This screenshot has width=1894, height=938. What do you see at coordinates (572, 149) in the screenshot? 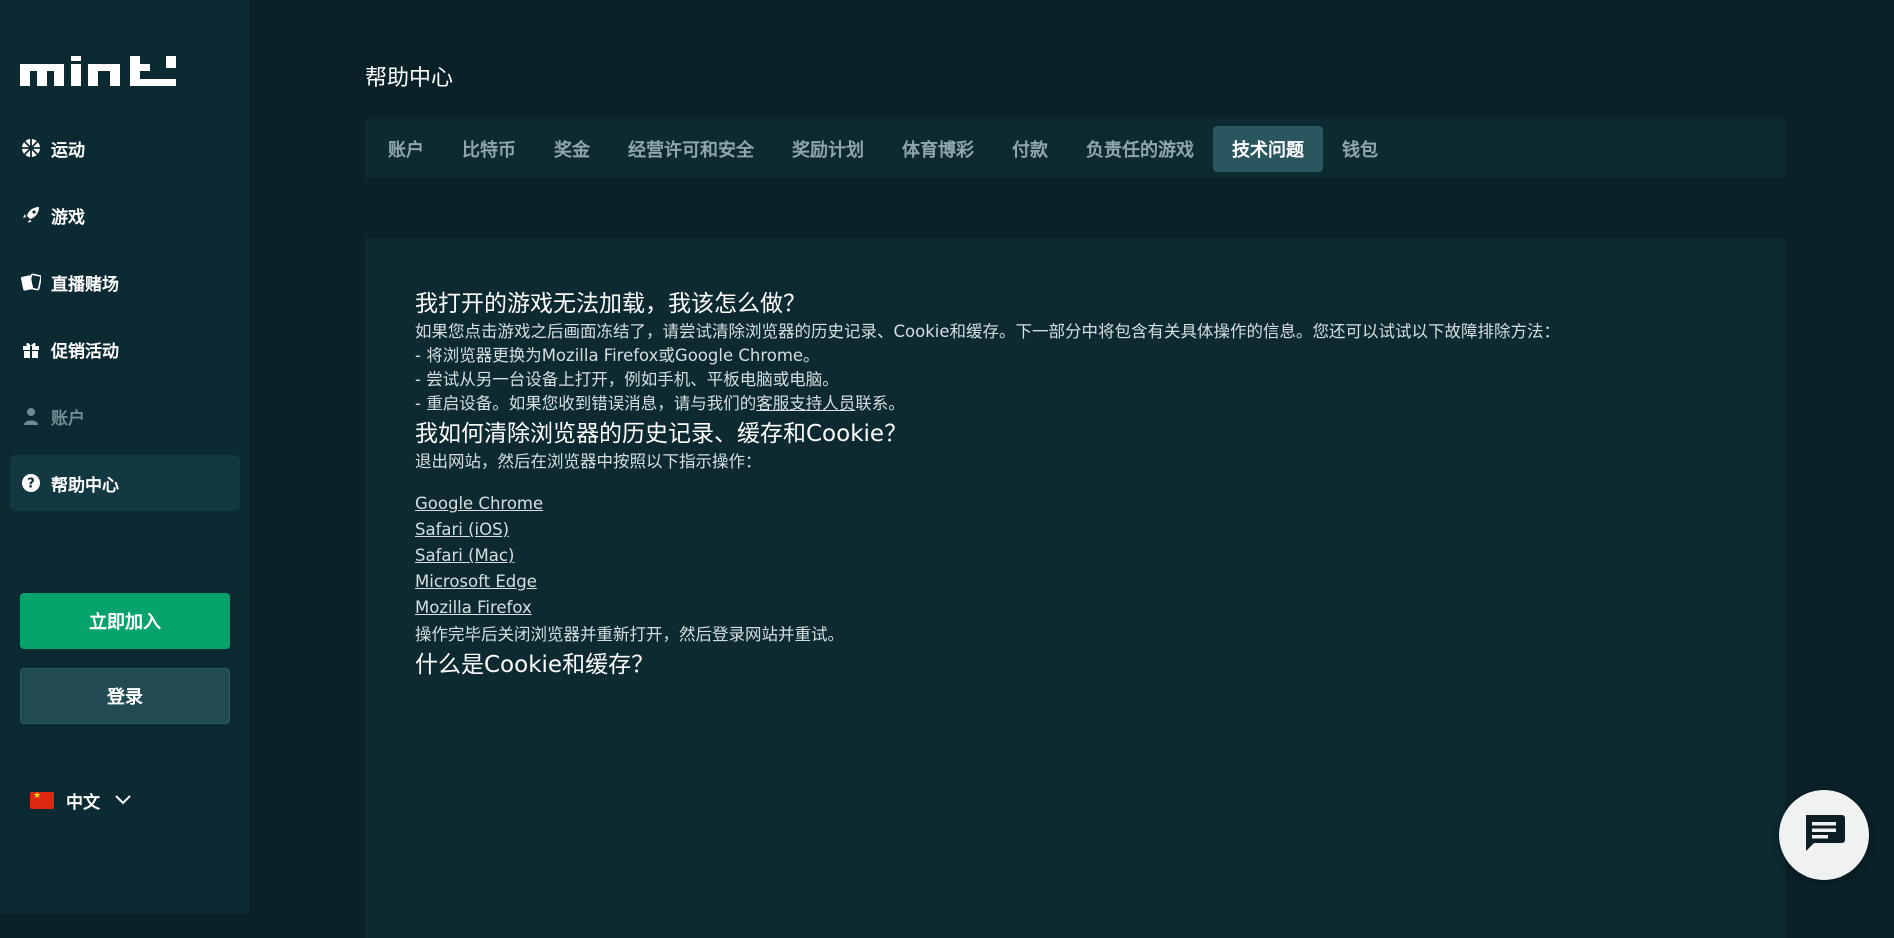
I see `tab-bonus: 奖金` at bounding box center [572, 149].